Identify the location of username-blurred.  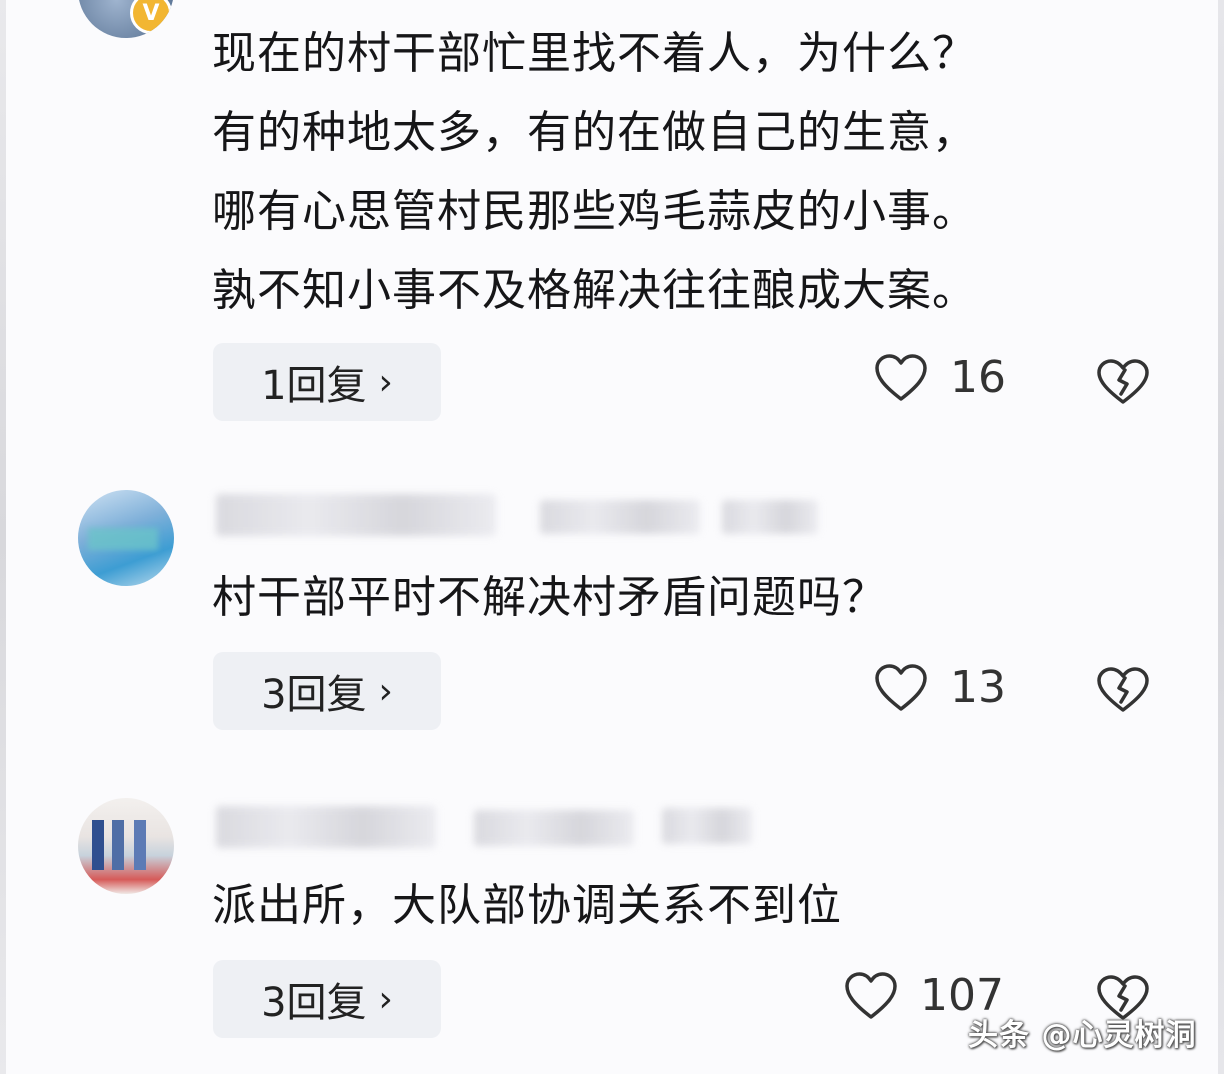
(326, 827).